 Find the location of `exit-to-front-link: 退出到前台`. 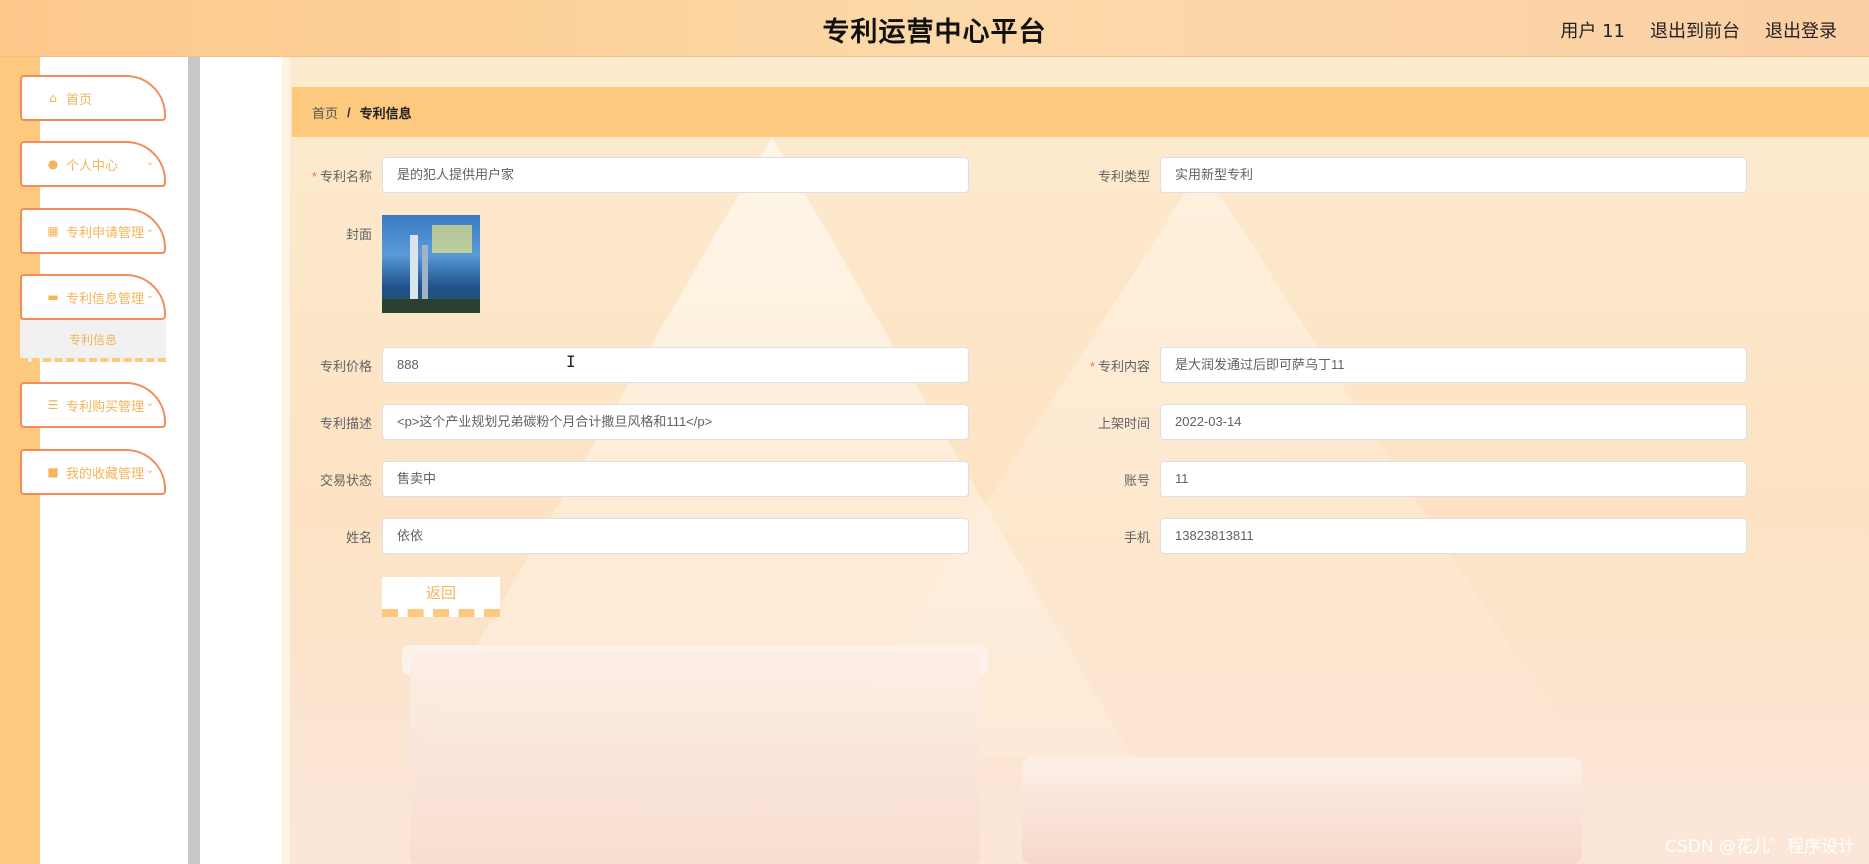

exit-to-front-link: 退出到前台 is located at coordinates (1695, 30).